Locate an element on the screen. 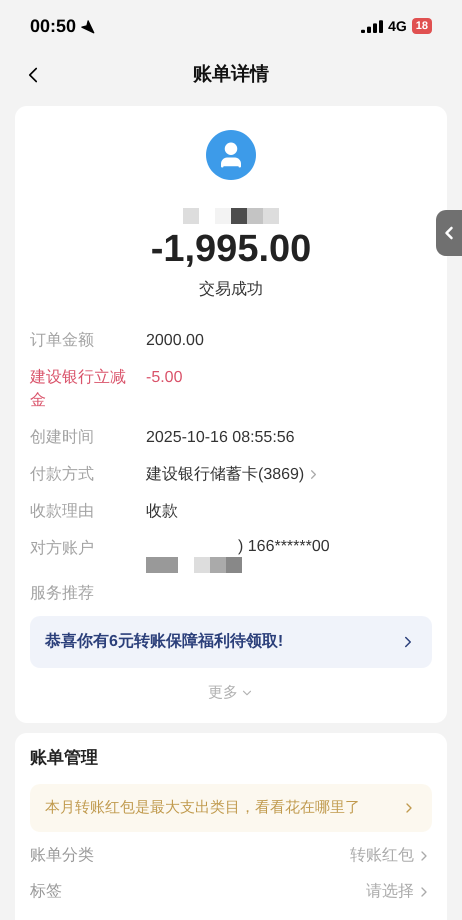  detail-label: 订单金额 is located at coordinates (62, 340).